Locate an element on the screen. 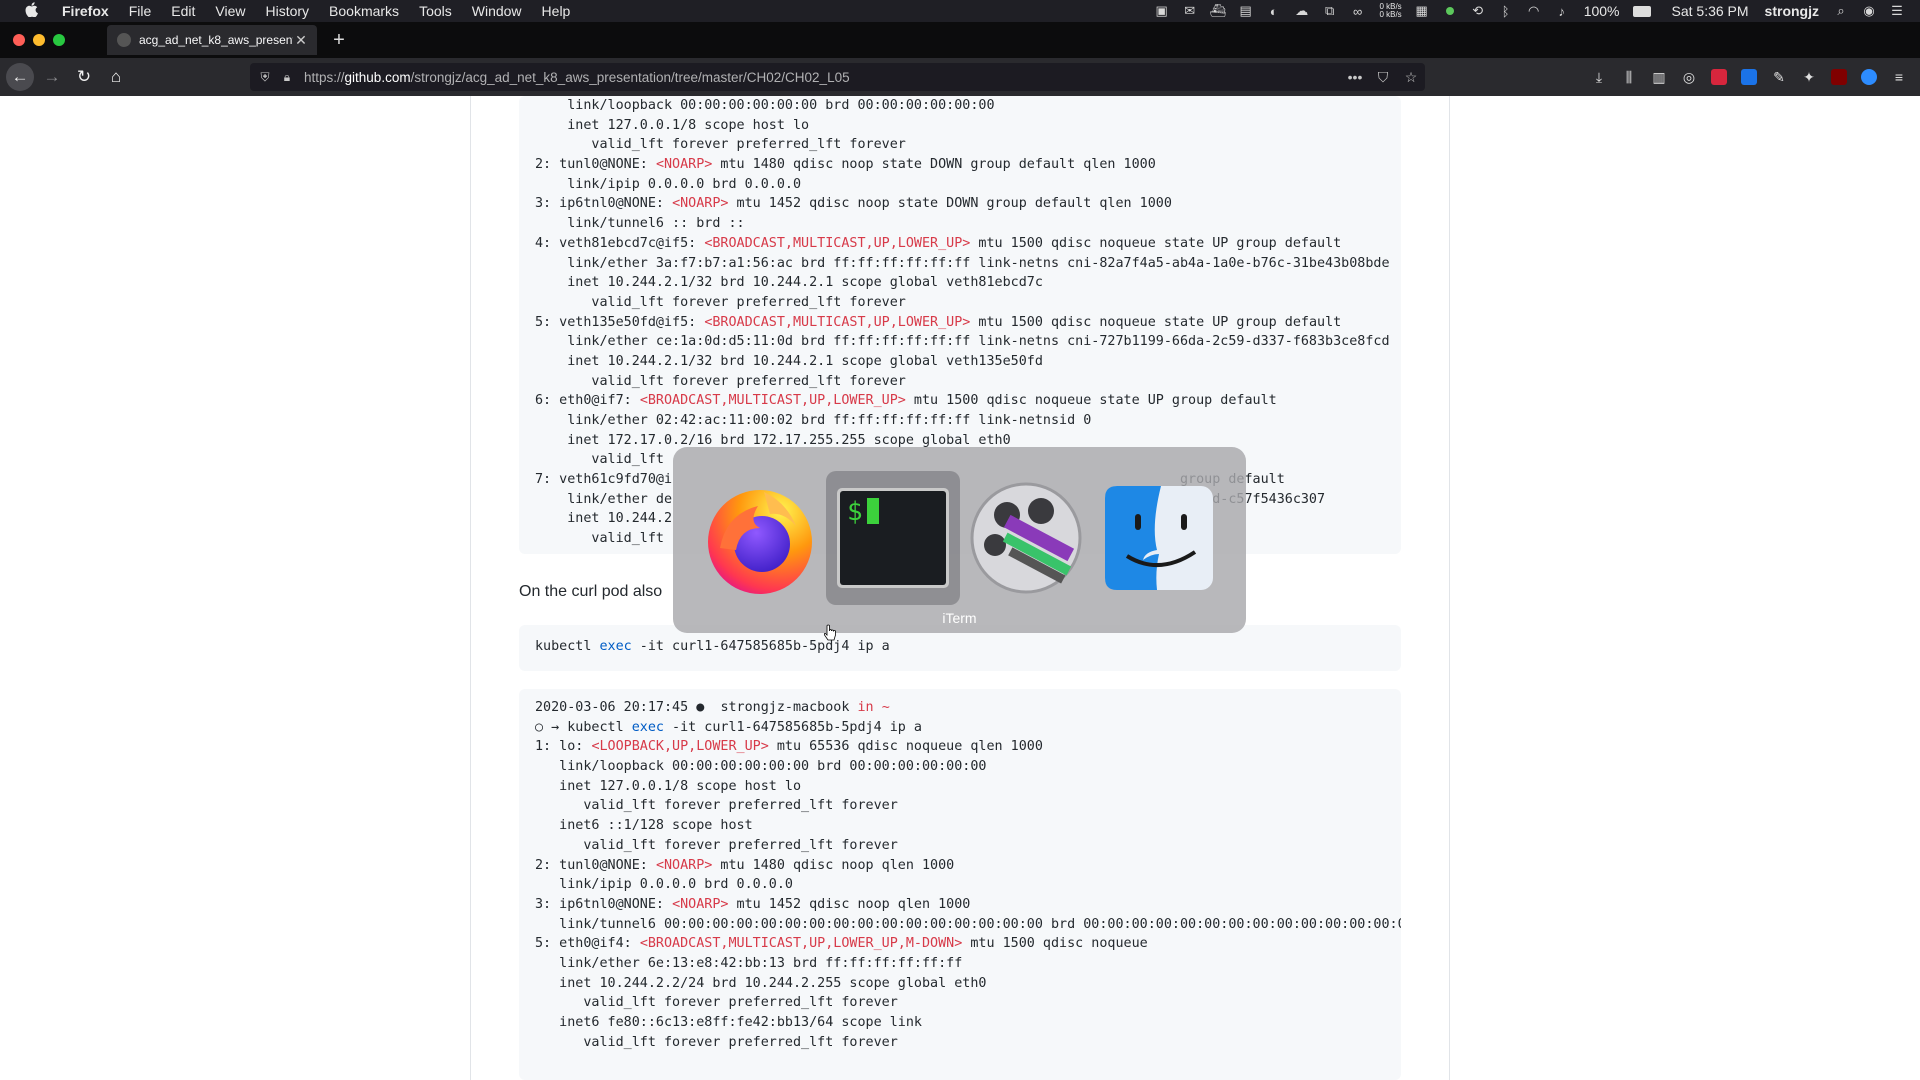 This screenshot has width=1920, height=1080. extension-screenshot-icon: ✎ is located at coordinates (1779, 77).